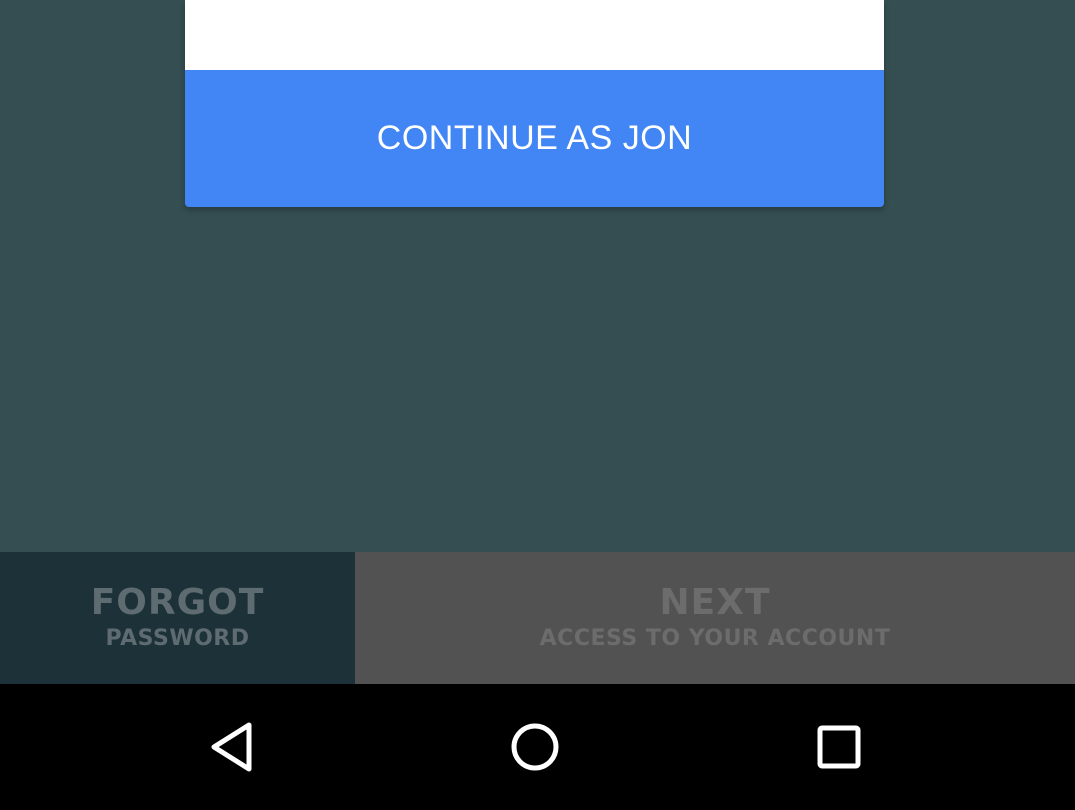  What do you see at coordinates (715, 638) in the screenshot?
I see `next-subtitle: ACCESS TO YOUR ACCOUNT` at bounding box center [715, 638].